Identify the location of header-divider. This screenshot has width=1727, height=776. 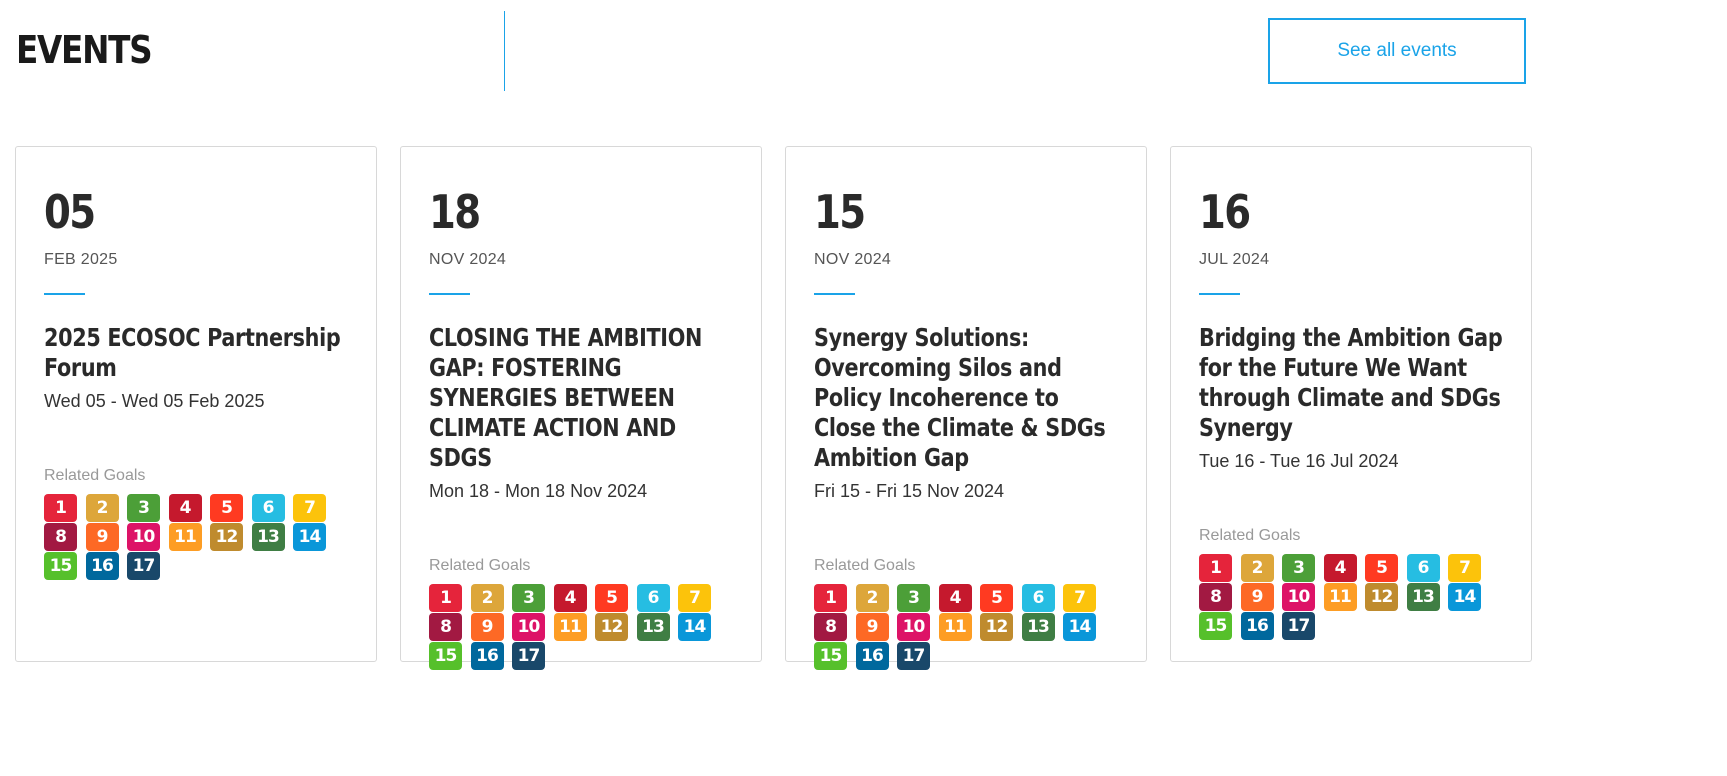
(504, 51).